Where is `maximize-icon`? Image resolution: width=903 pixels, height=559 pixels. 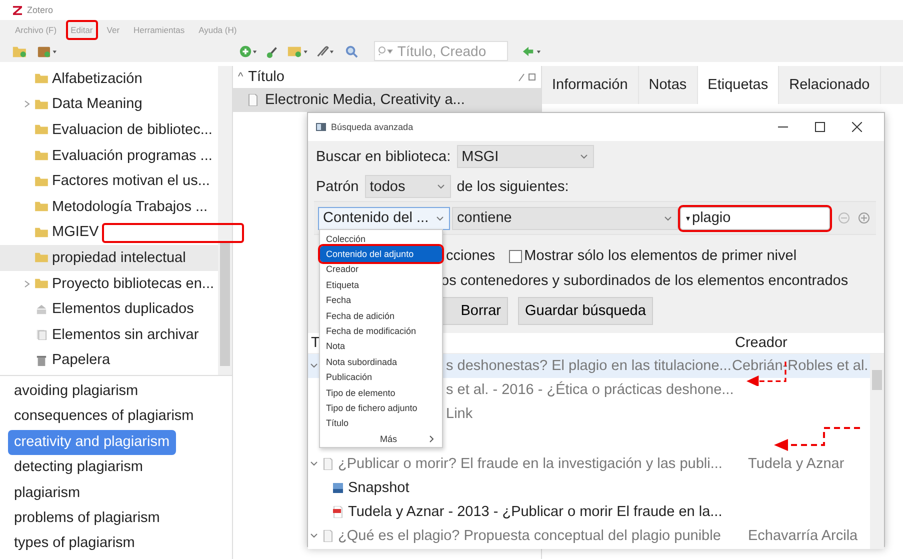 maximize-icon is located at coordinates (820, 127).